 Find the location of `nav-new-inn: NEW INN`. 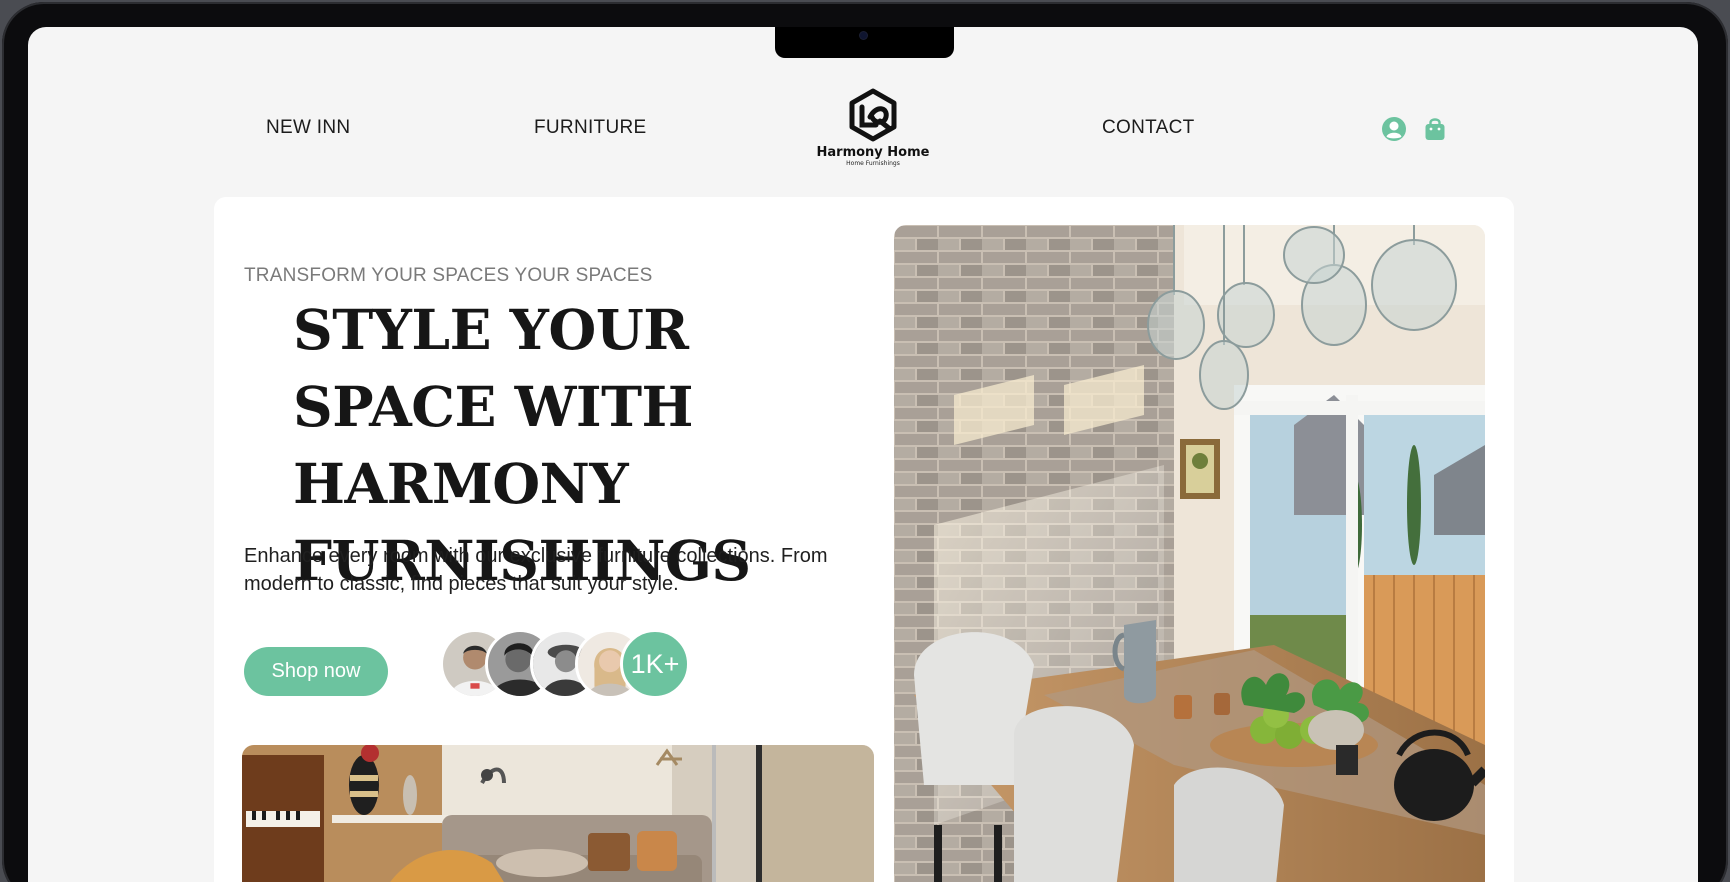

nav-new-inn: NEW INN is located at coordinates (308, 128).